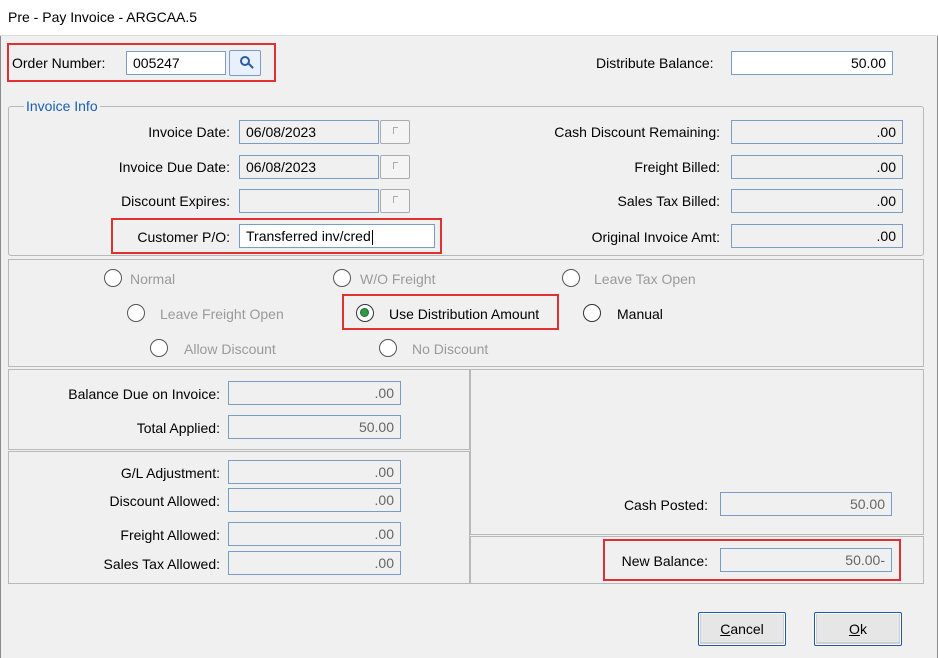  Describe the element at coordinates (103, 17) in the screenshot. I see `window-title: Pre - Pay Invoice - ARGCAA.5` at that location.